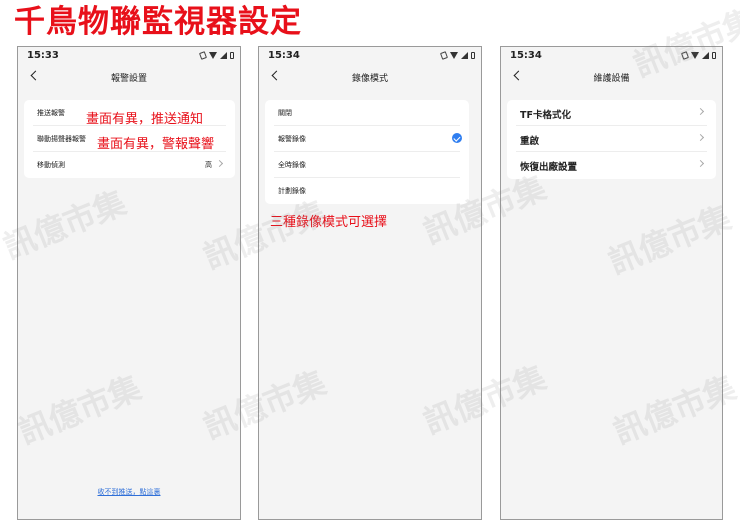  I want to click on check-icon, so click(457, 138).